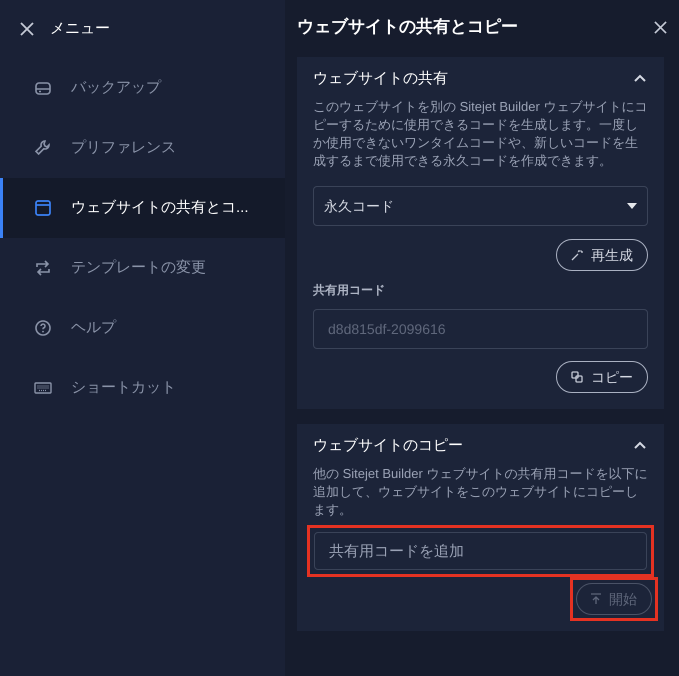  Describe the element at coordinates (43, 268) in the screenshot. I see `swap-arrows-icon` at that location.